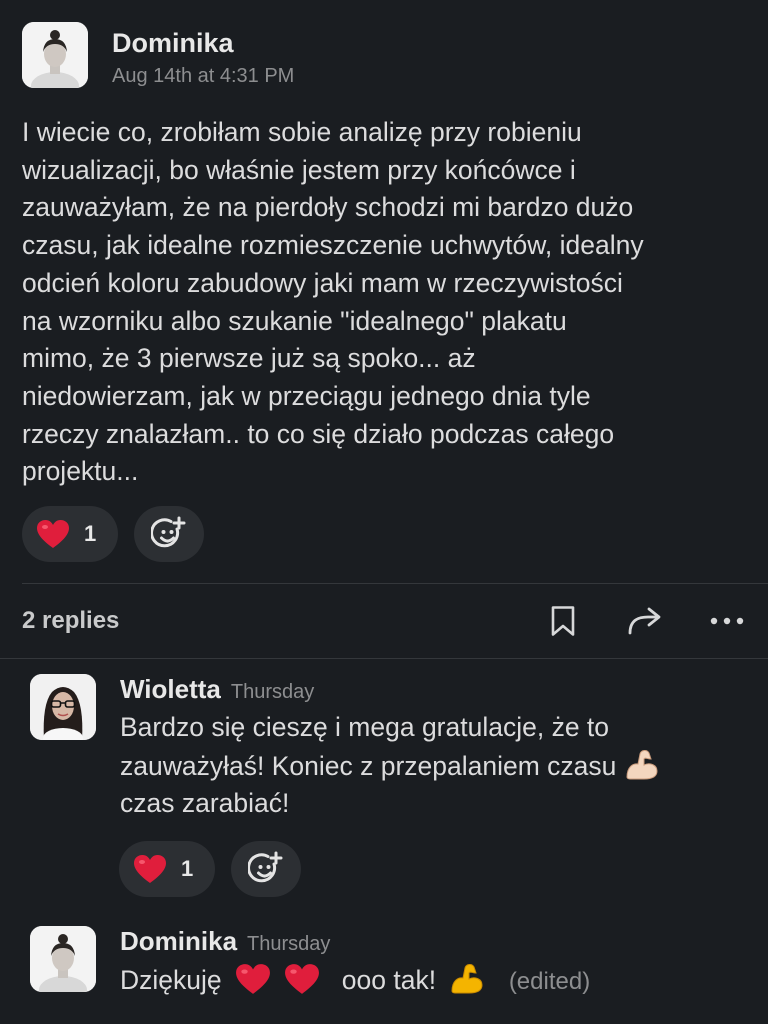 The width and height of the screenshot is (768, 1024). Describe the element at coordinates (549, 981) in the screenshot. I see `edited-label: (edited)` at that location.